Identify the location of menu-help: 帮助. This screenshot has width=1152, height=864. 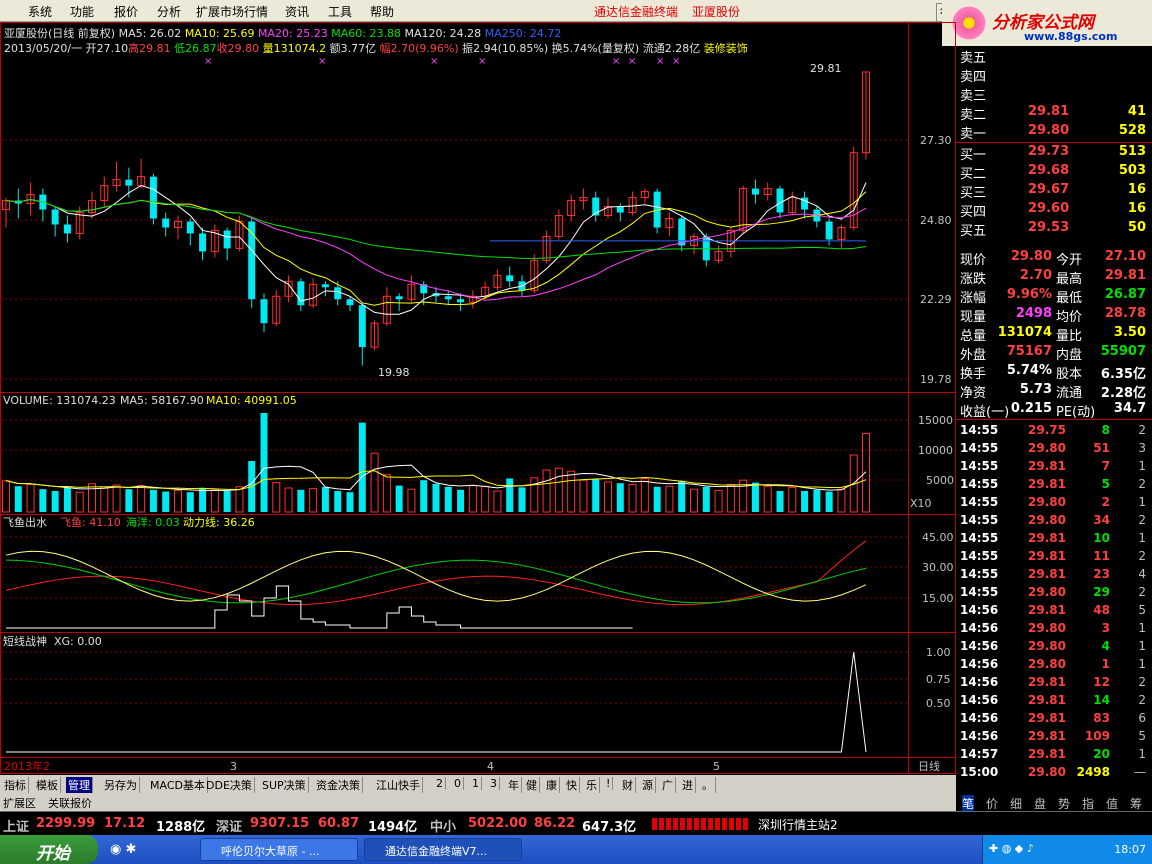
(382, 11).